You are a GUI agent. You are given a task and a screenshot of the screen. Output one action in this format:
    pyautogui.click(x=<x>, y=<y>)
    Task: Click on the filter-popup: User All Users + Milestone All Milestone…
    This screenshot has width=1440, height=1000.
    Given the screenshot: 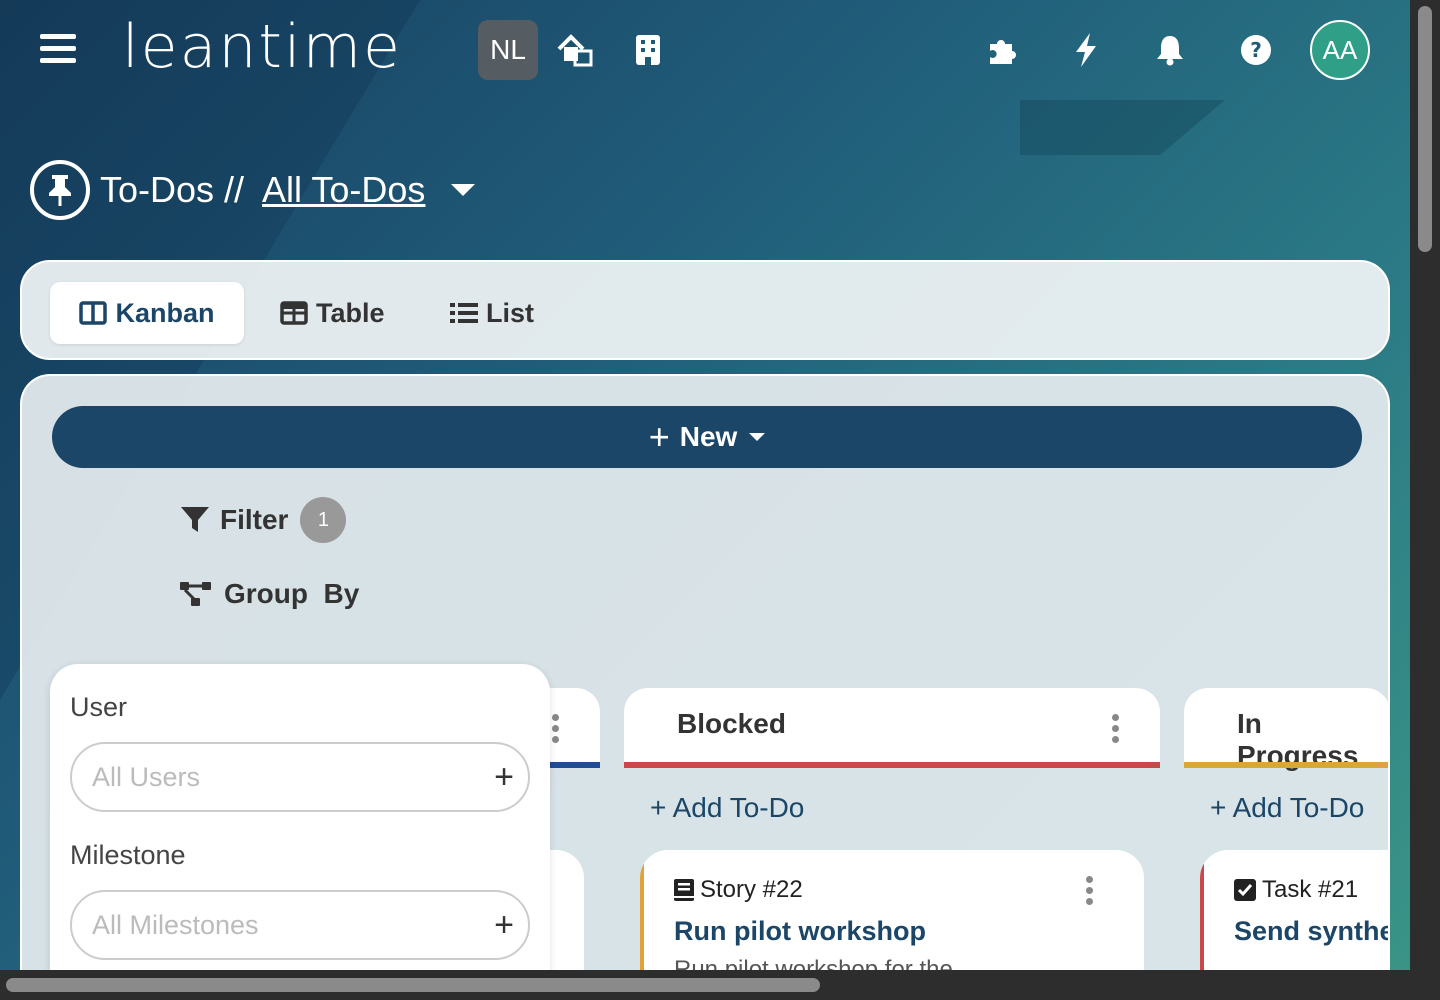 What is the action you would take?
    pyautogui.click(x=300, y=819)
    